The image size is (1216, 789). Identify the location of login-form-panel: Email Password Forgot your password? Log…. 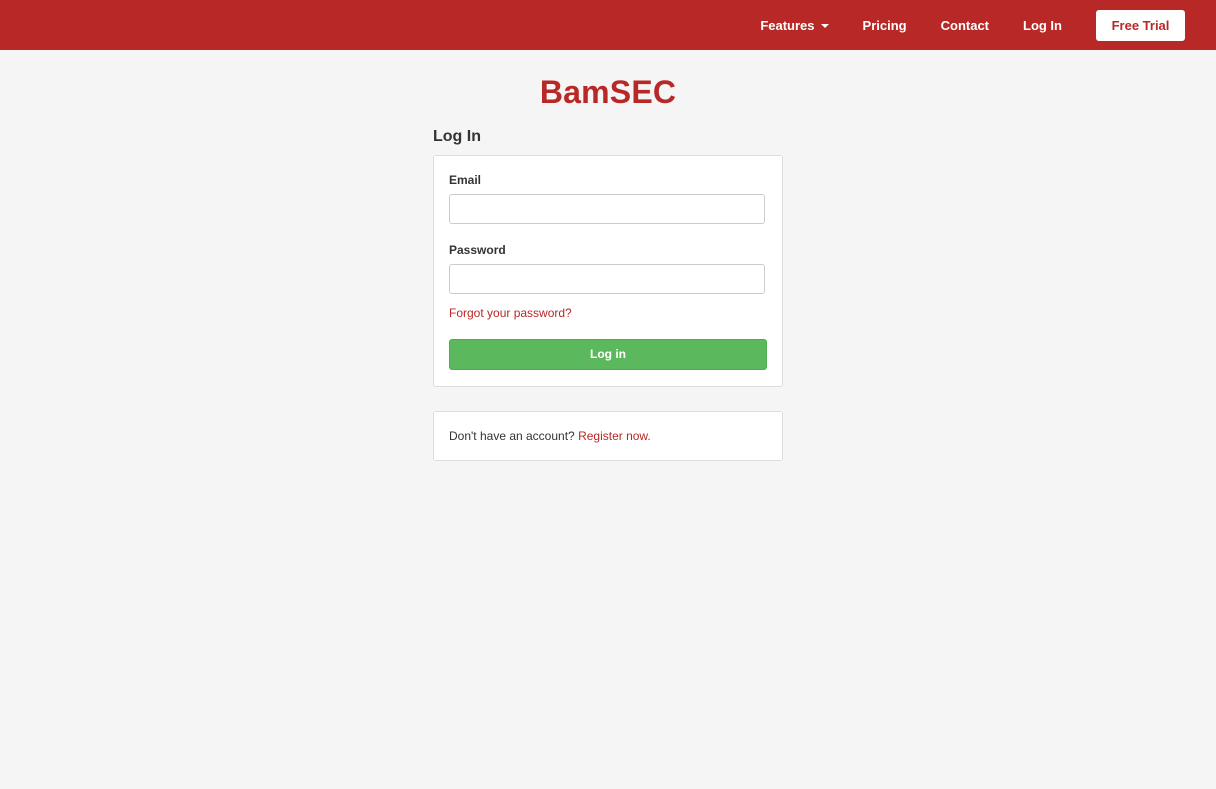
(608, 271).